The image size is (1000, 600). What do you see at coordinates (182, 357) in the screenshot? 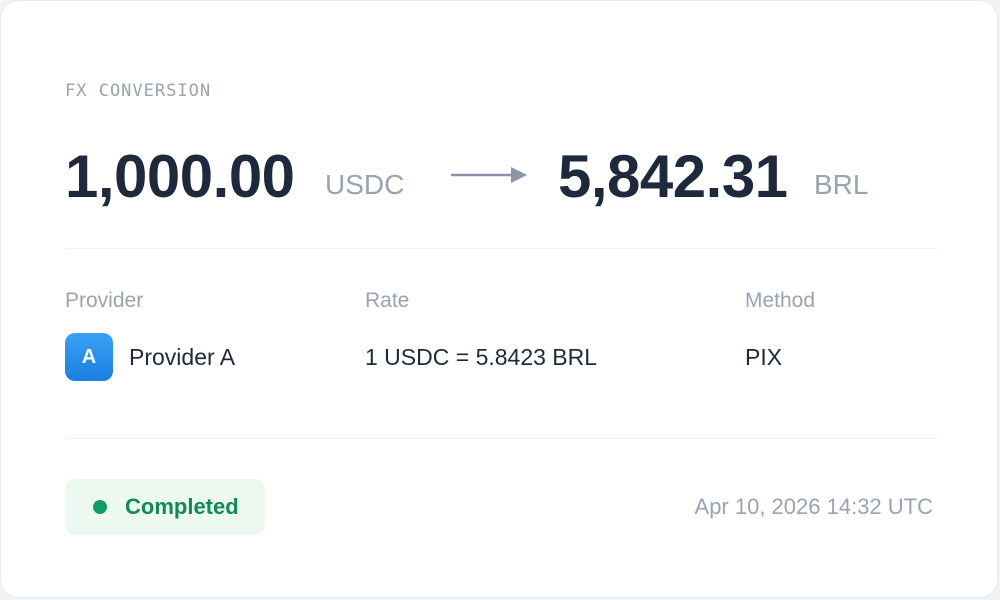
I see `provider-name: Provider A` at bounding box center [182, 357].